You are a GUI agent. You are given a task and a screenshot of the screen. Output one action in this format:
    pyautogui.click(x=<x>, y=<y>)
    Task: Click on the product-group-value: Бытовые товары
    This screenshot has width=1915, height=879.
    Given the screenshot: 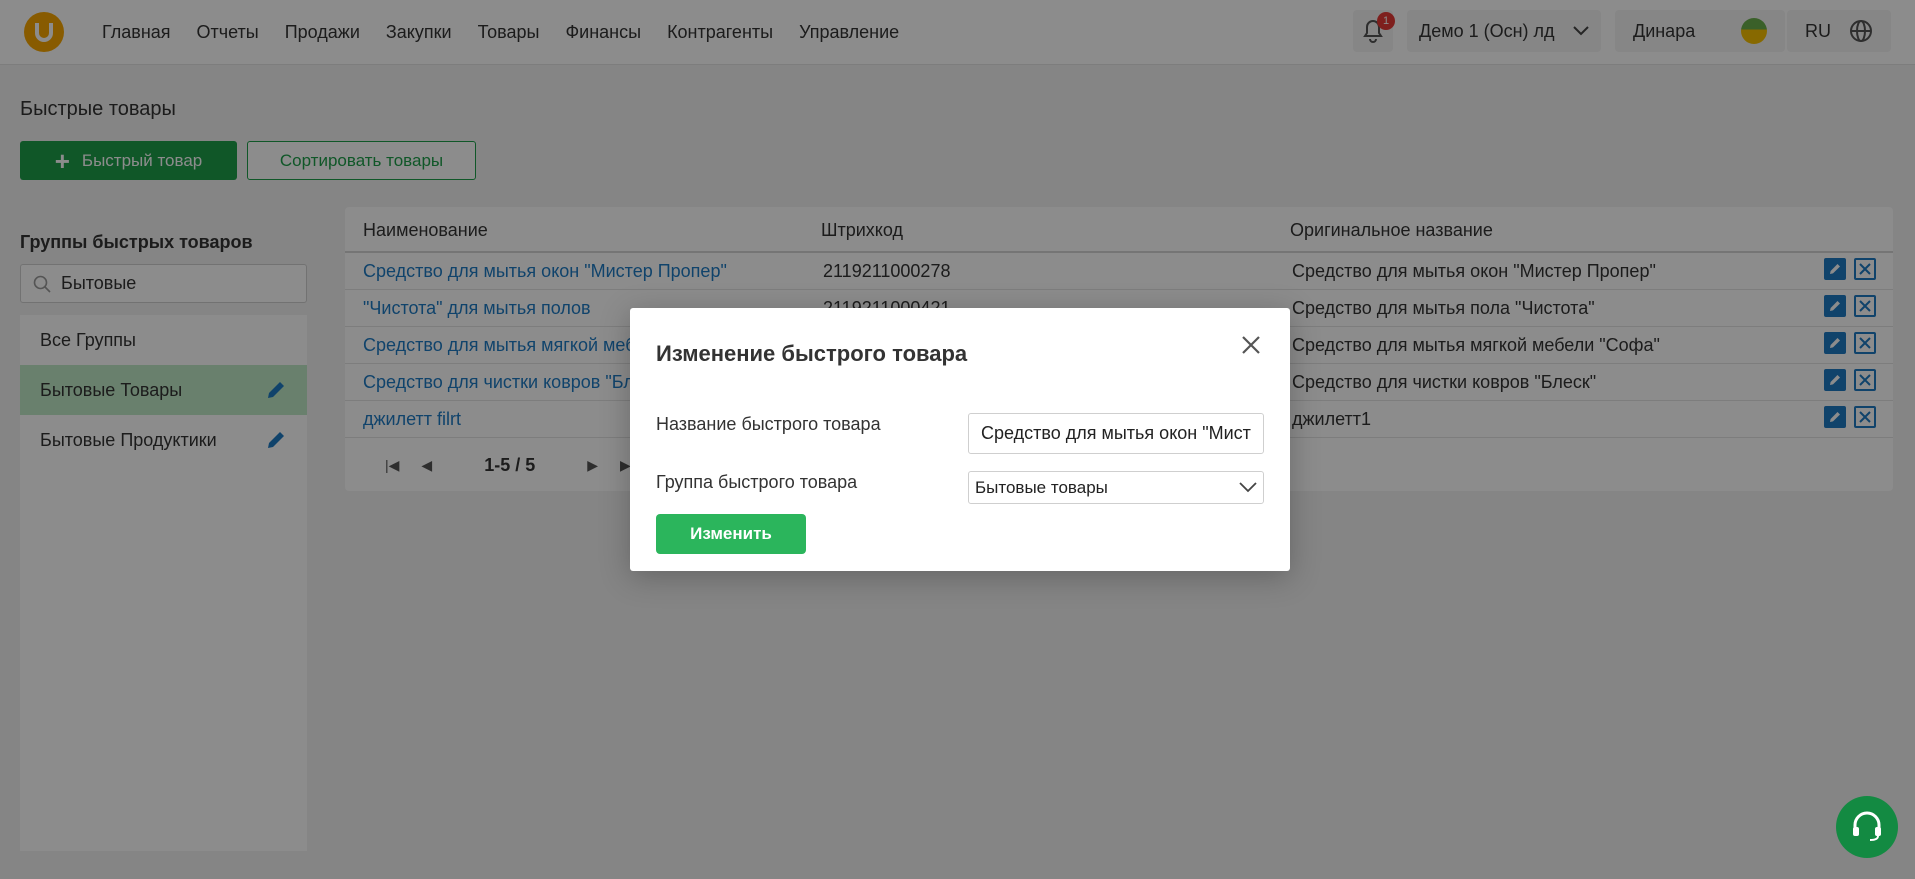 What is the action you would take?
    pyautogui.click(x=1041, y=487)
    